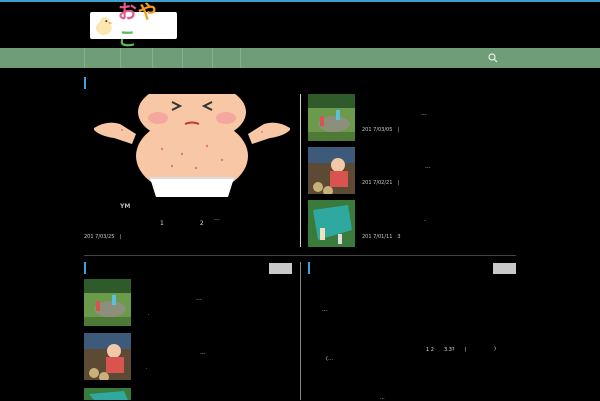 The image size is (600, 401). Describe the element at coordinates (381, 183) in the screenshot. I see `post-date: 201 7/02/21 |` at that location.